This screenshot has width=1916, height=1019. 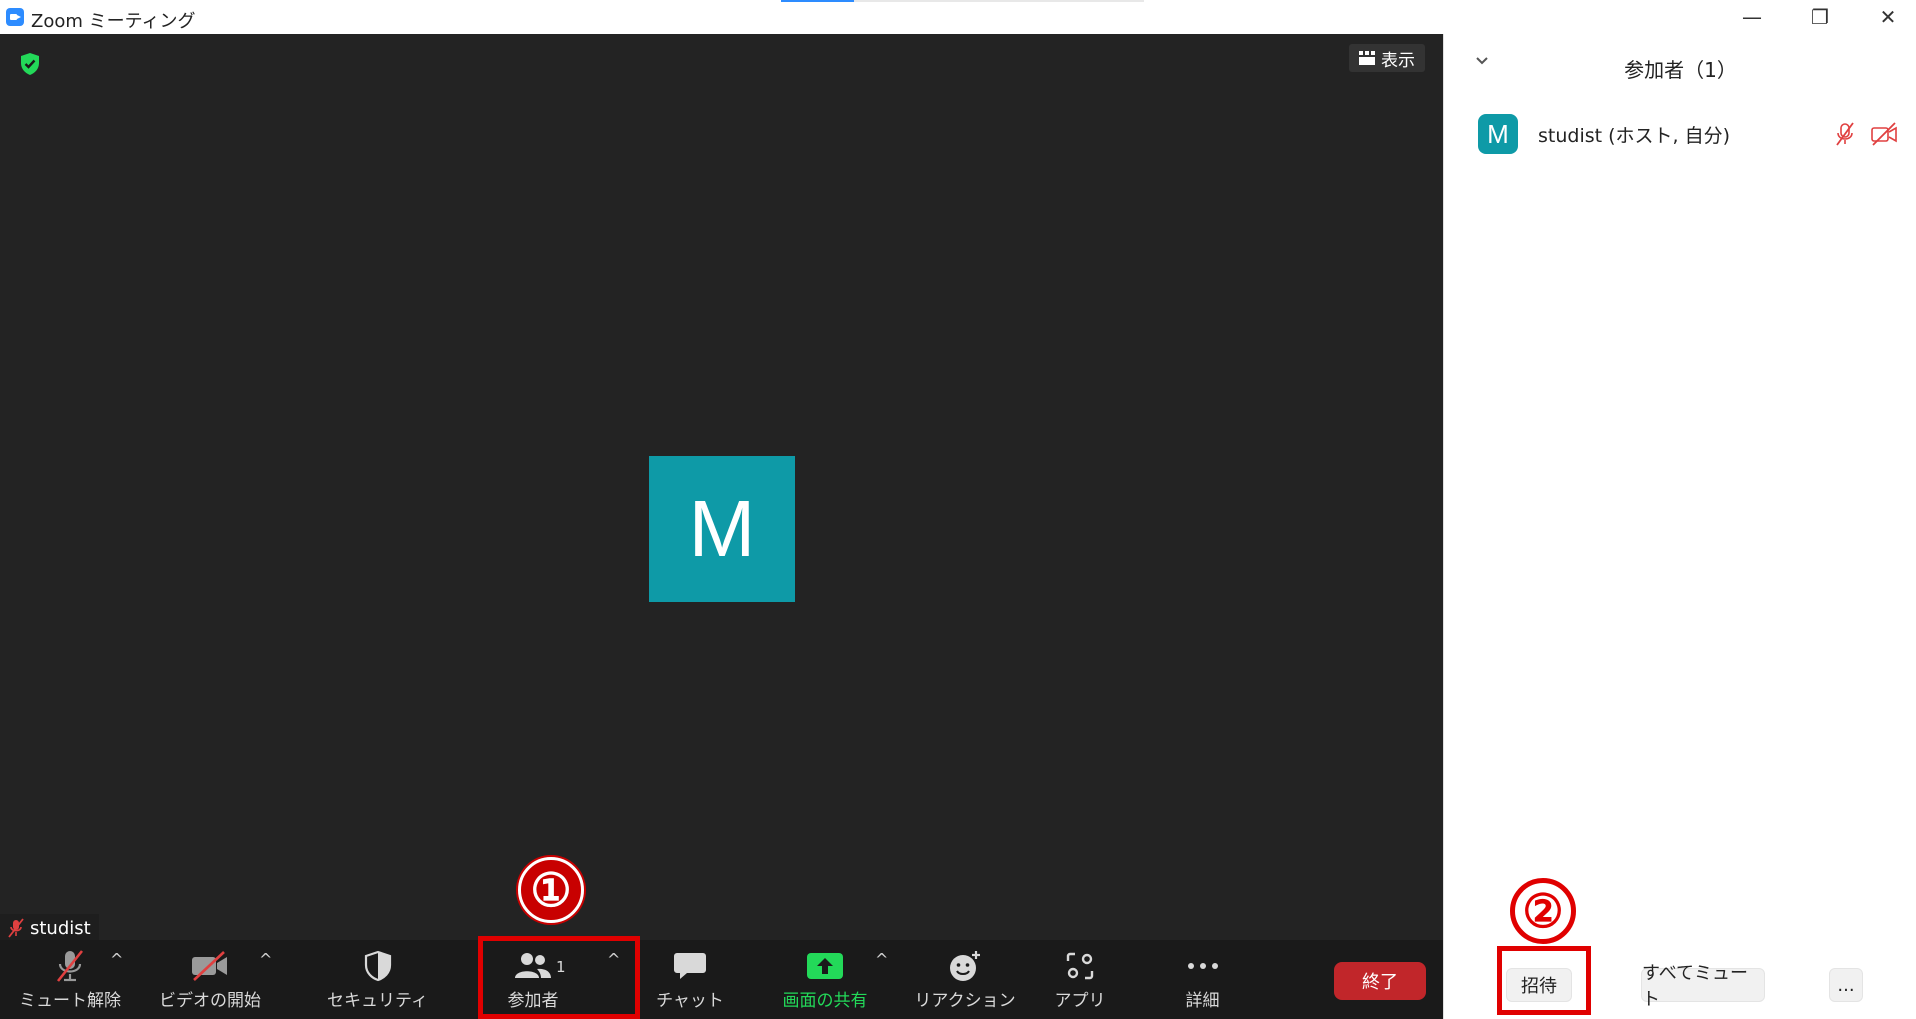 What do you see at coordinates (70, 1001) in the screenshot?
I see `unmute-label: ミュート解除` at bounding box center [70, 1001].